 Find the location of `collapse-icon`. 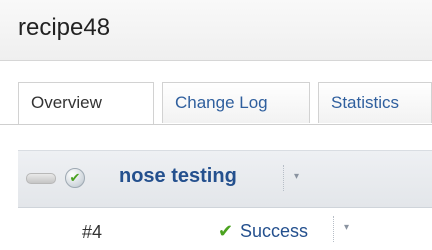

collapse-icon is located at coordinates (41, 178).